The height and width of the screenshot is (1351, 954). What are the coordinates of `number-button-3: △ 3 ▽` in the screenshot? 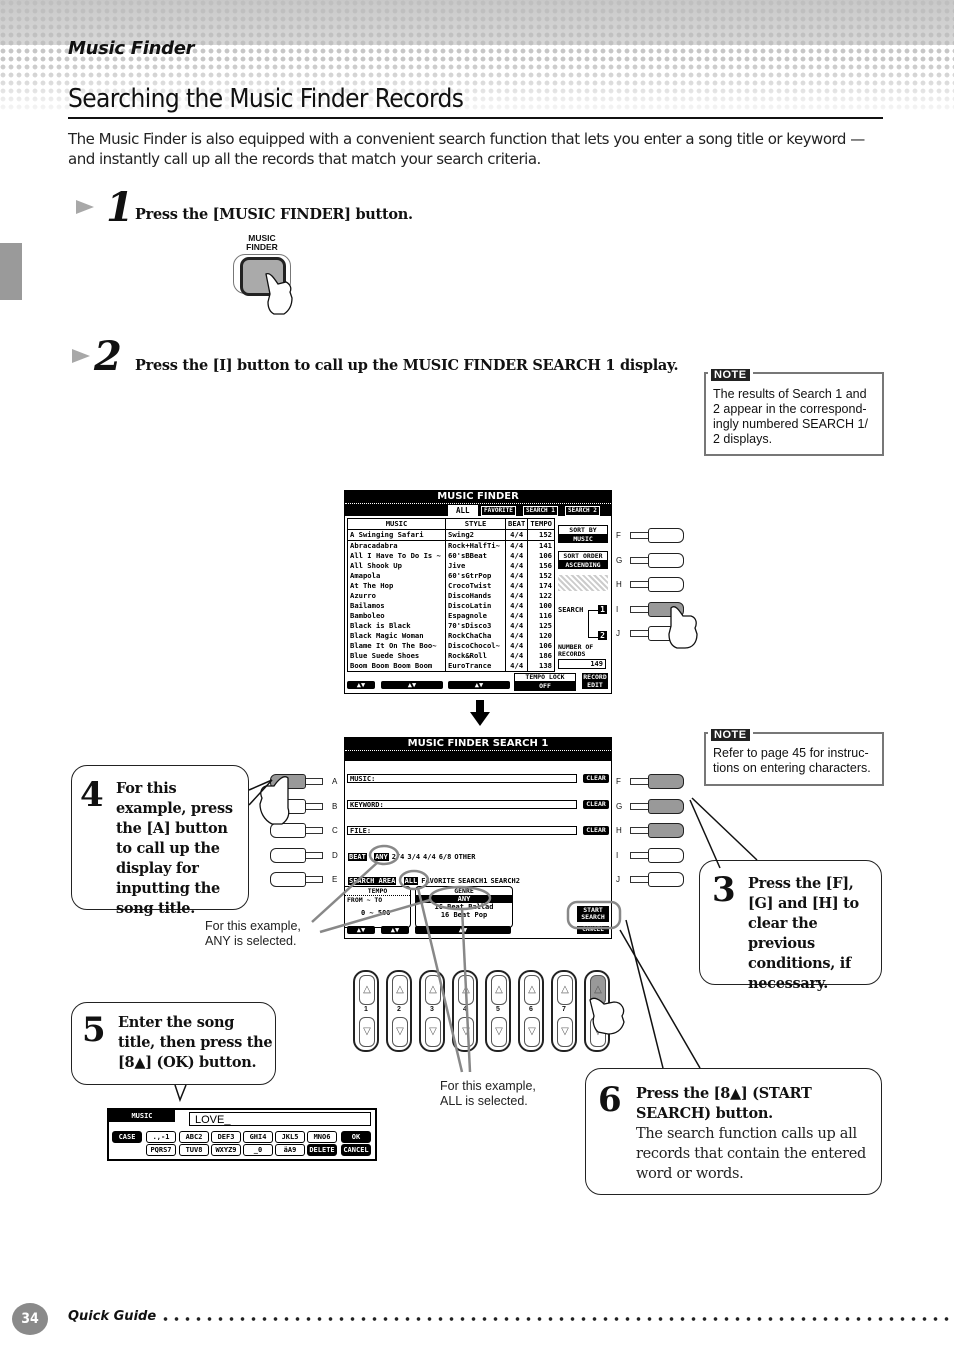 It's located at (432, 1011).